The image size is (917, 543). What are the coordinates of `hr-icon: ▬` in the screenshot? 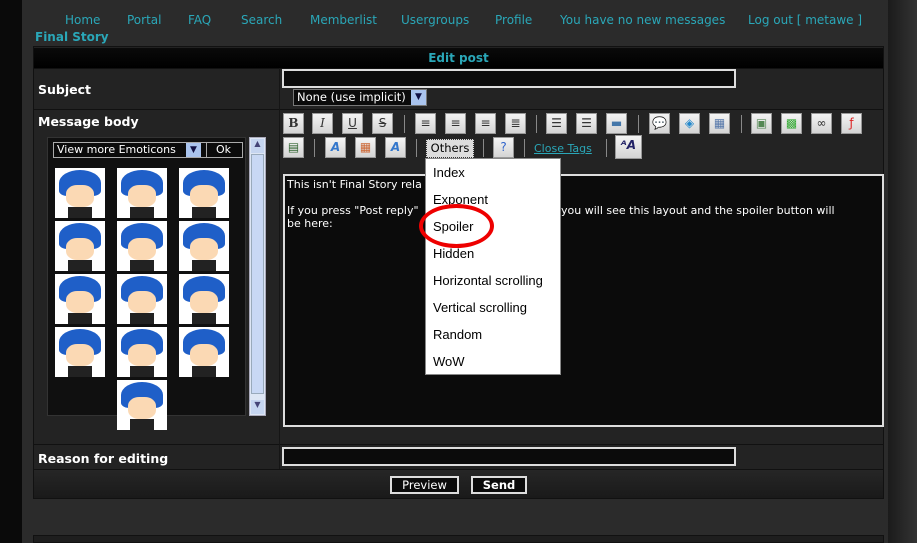 It's located at (616, 123).